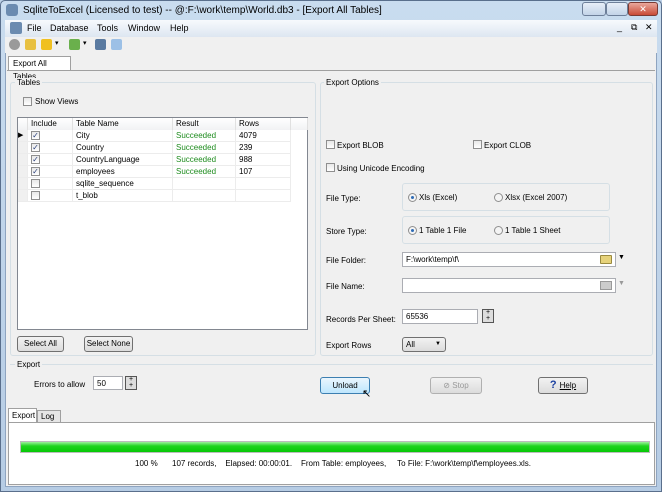 The width and height of the screenshot is (662, 492). Describe the element at coordinates (23, 124) in the screenshot. I see `row-header-corner` at that location.